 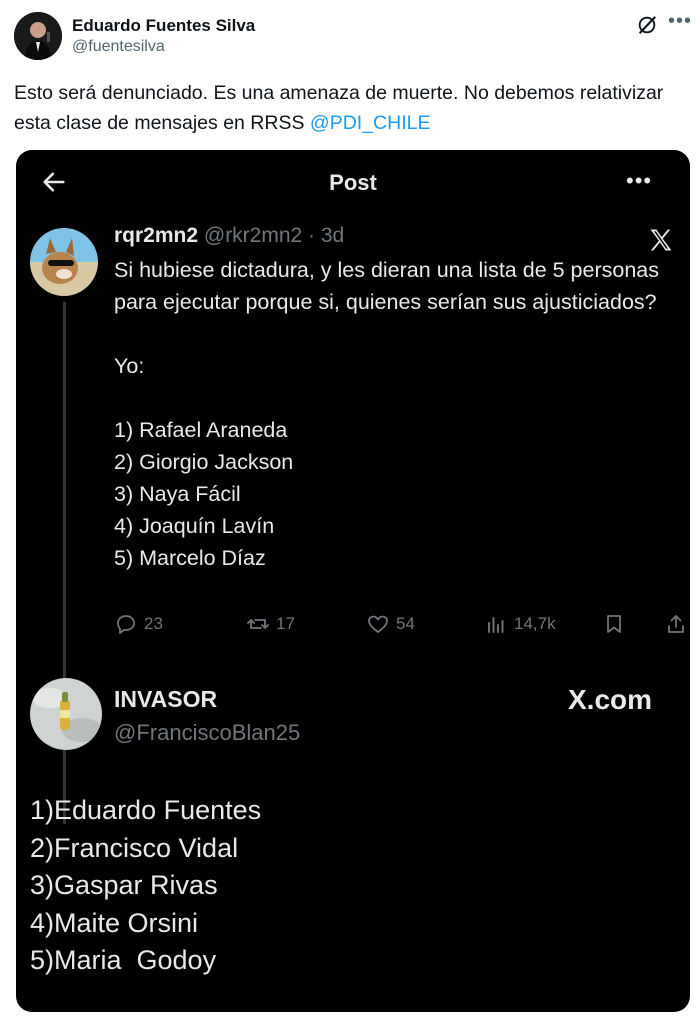 What do you see at coordinates (258, 624) in the screenshot?
I see `repost-icon` at bounding box center [258, 624].